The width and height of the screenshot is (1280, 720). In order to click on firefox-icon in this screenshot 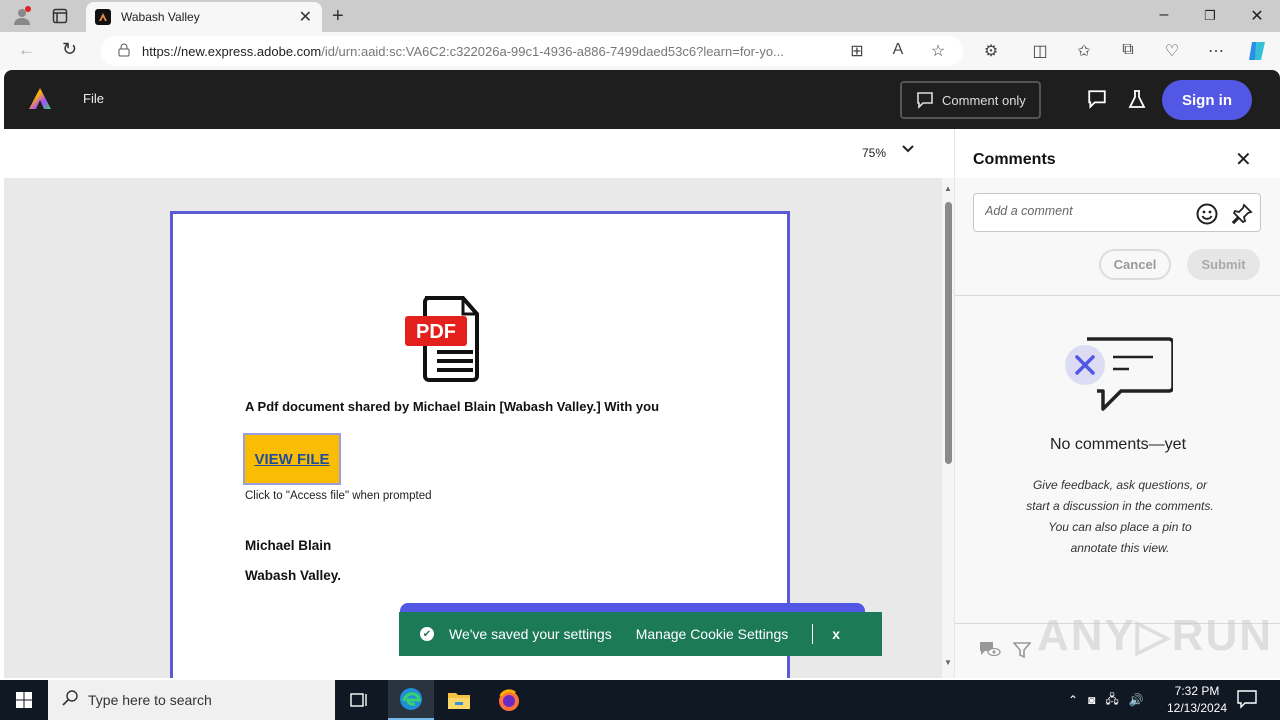, I will do `click(509, 700)`.